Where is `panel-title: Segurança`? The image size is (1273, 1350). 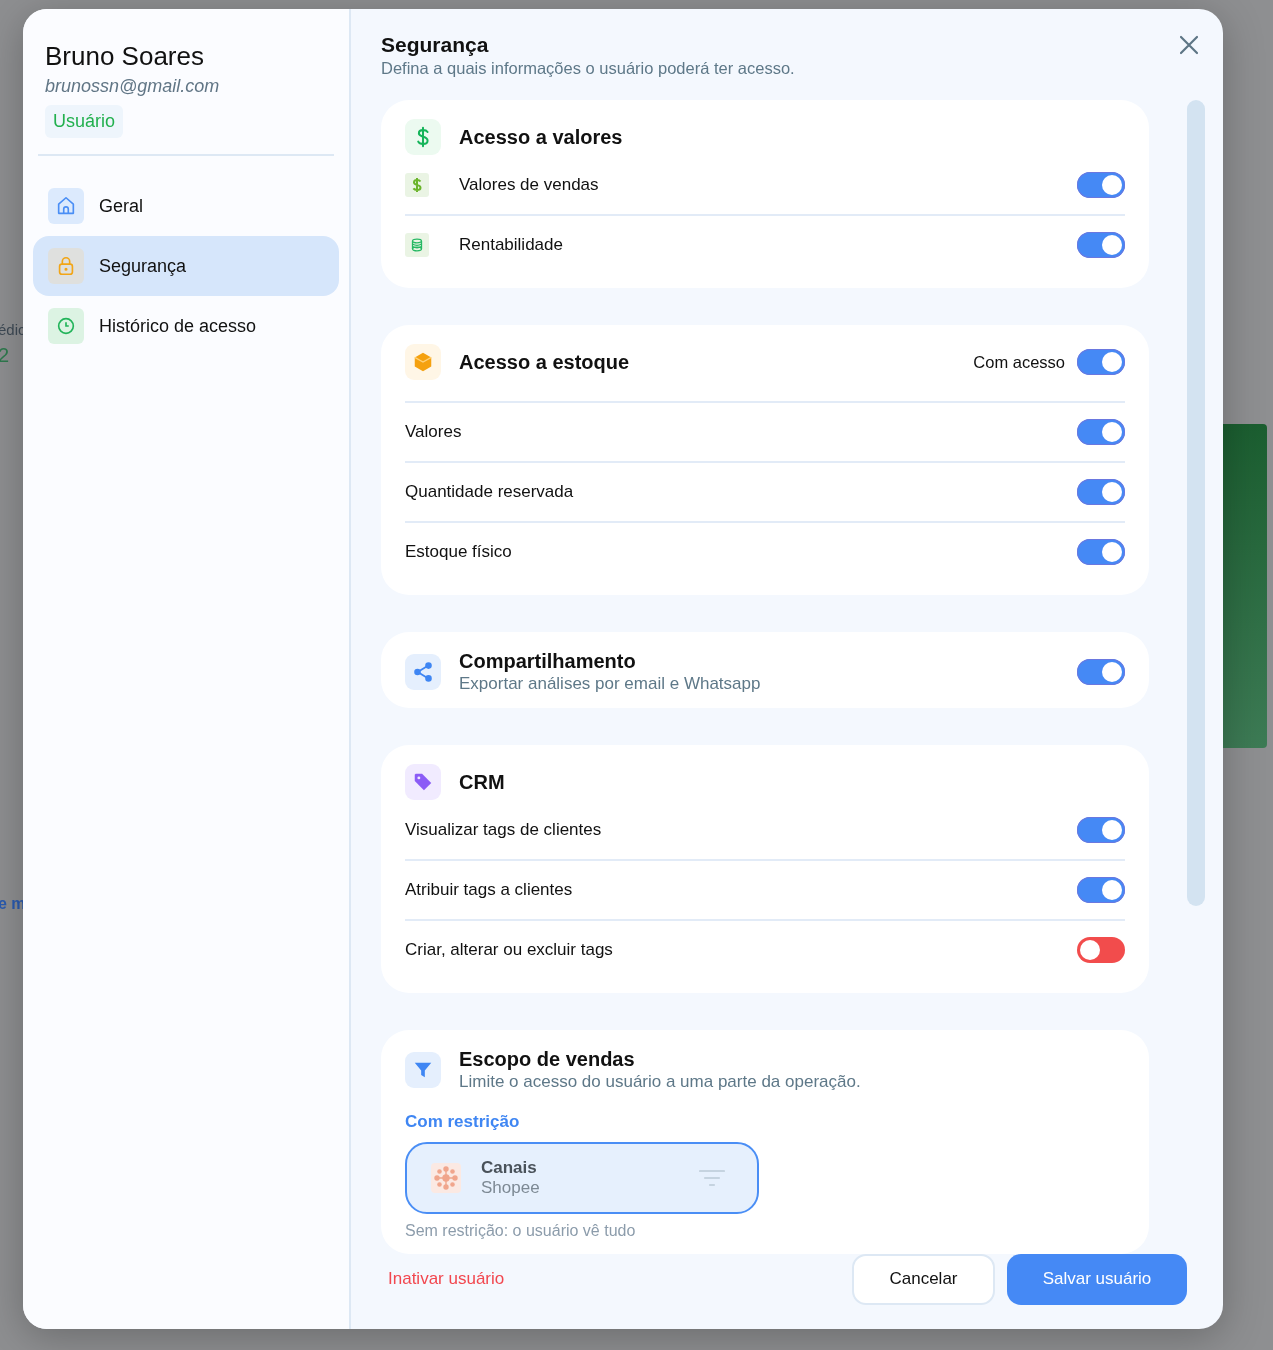
panel-title: Segurança is located at coordinates (435, 45).